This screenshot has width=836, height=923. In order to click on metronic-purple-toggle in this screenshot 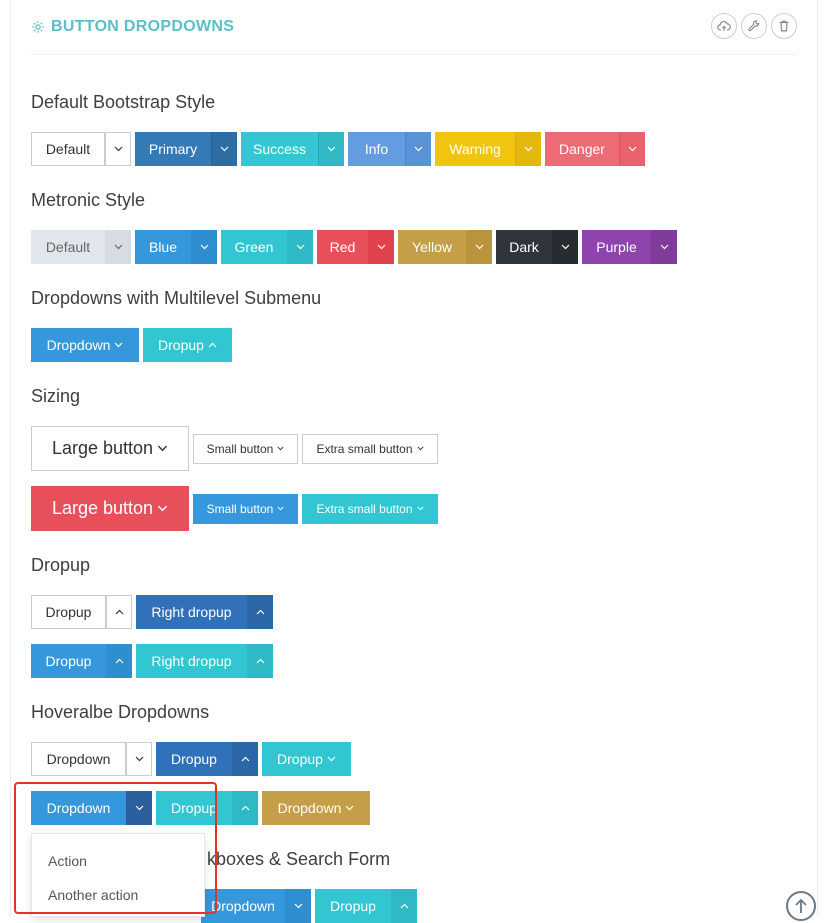, I will do `click(664, 247)`.